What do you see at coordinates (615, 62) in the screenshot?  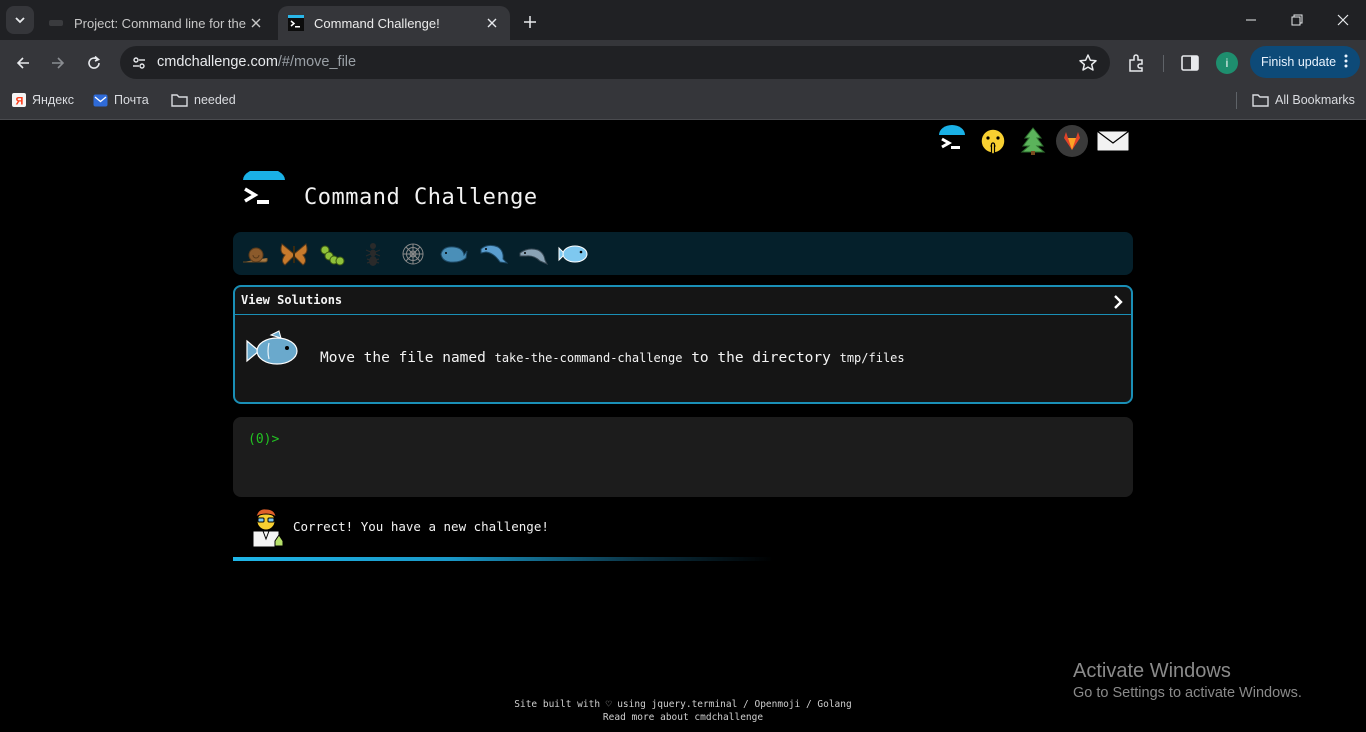 I see `address-bar: cmdchallenge.com/#/move_file` at bounding box center [615, 62].